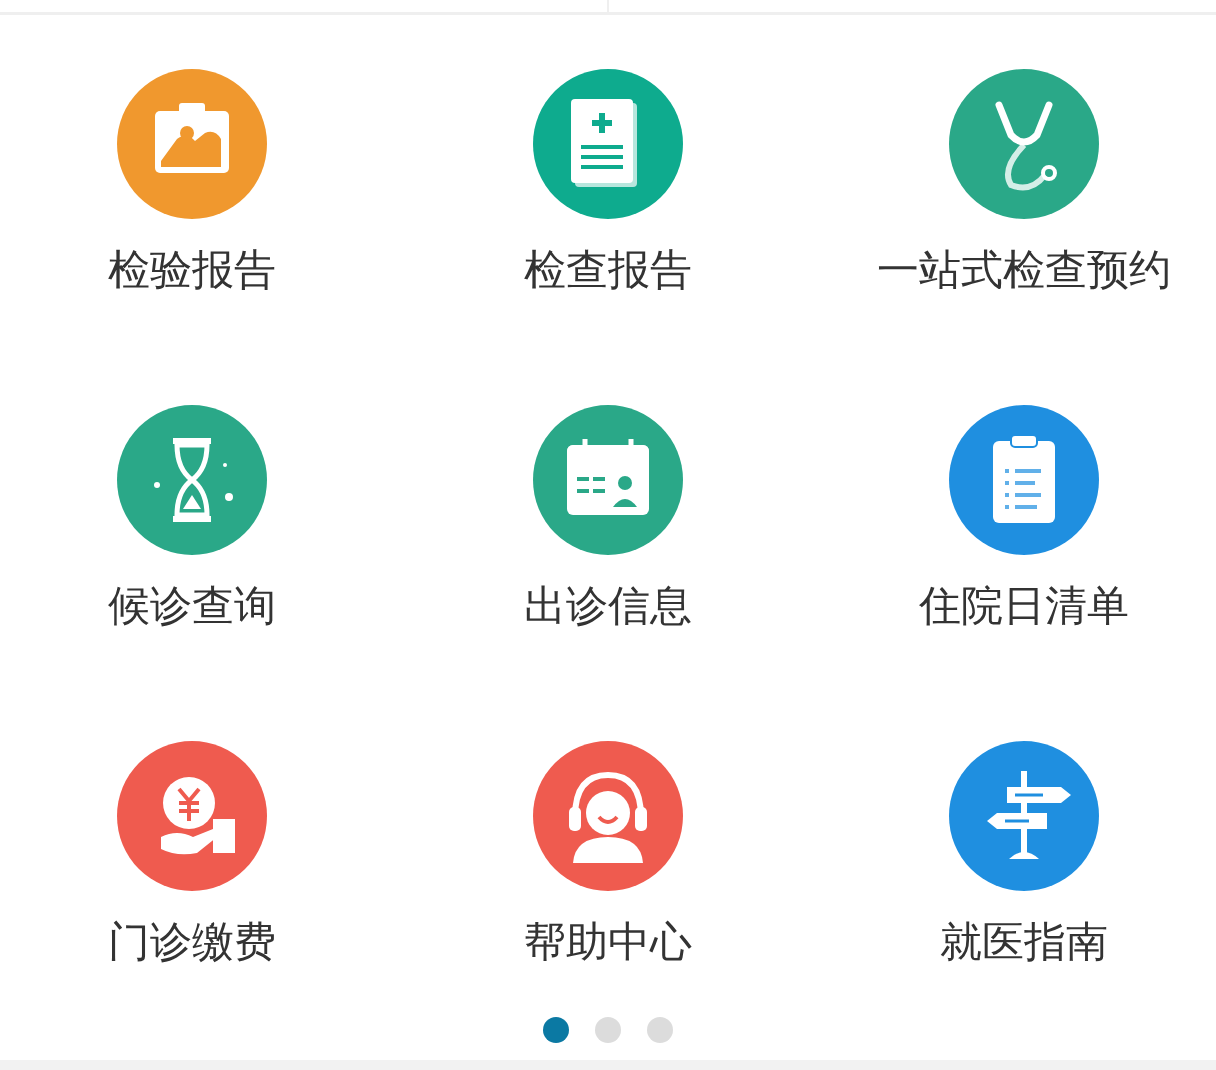 This screenshot has height=1070, width=1216. What do you see at coordinates (1024, 270) in the screenshot?
I see `service-label: 一站式检查预约` at bounding box center [1024, 270].